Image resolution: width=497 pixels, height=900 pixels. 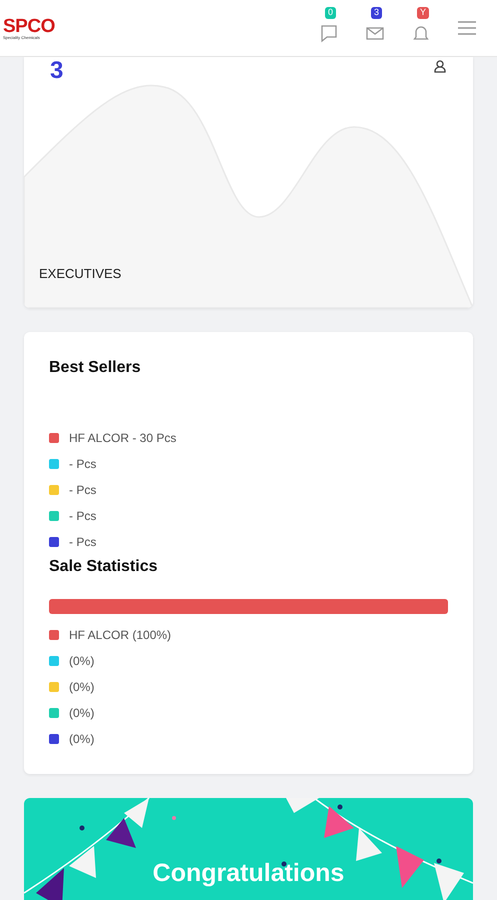 I want to click on best-sellers-title: Best Sellers, so click(x=95, y=368).